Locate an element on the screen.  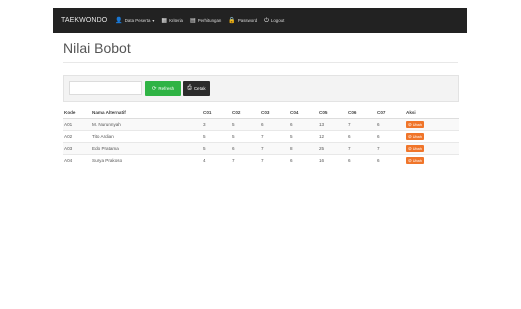
column-header: Aksi is located at coordinates (432, 112).